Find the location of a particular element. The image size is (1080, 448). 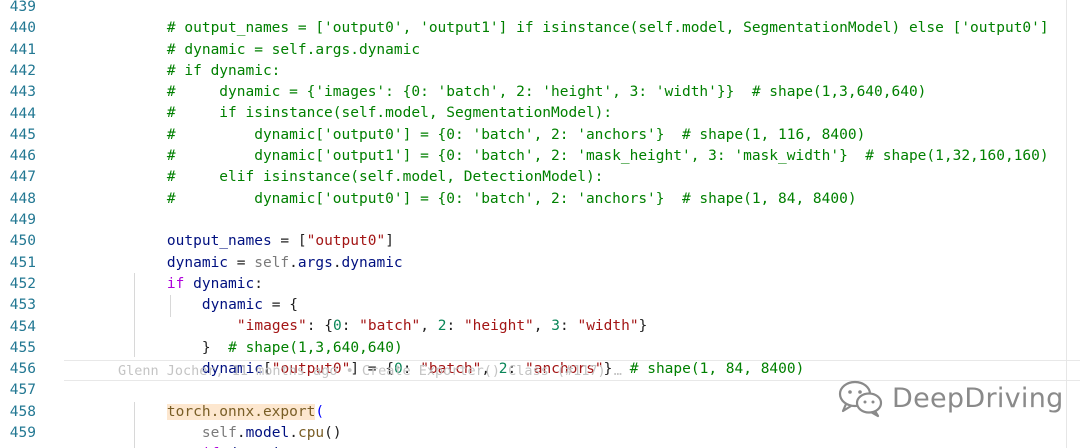

line-number: 448 is located at coordinates (22, 198).